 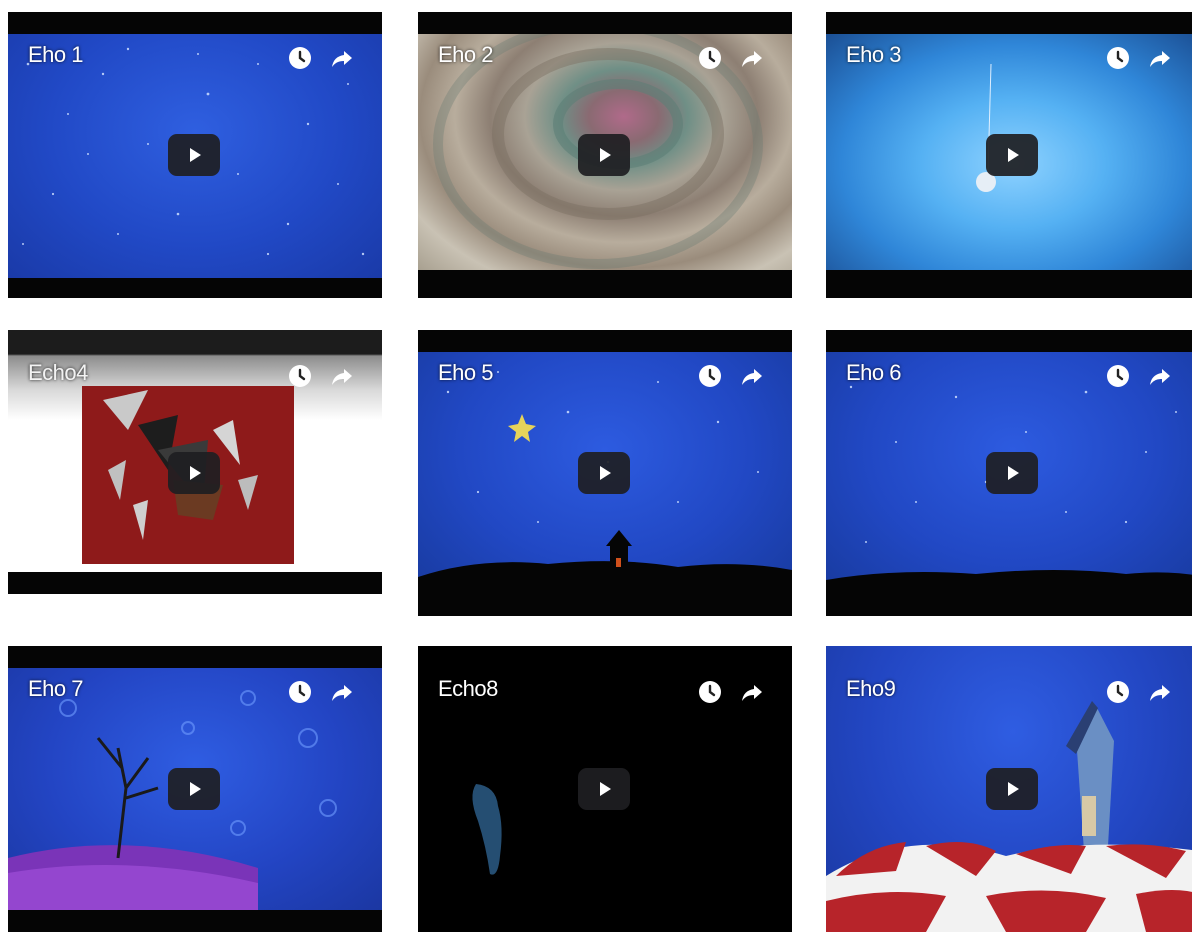 I want to click on video-card: Eho9, so click(x=1009, y=789).